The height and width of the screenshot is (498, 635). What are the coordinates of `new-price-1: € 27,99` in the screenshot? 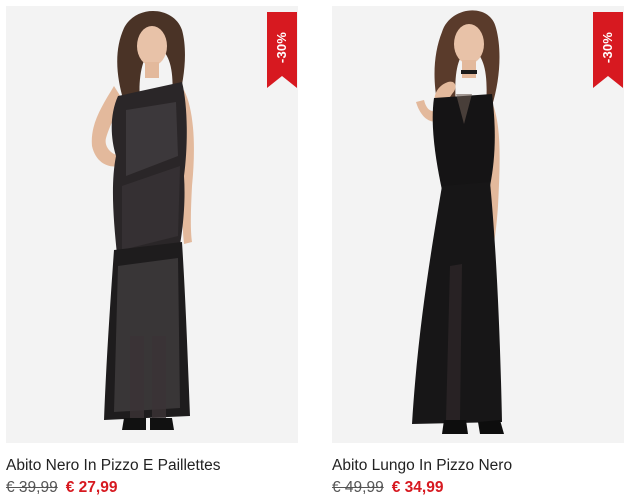 It's located at (91, 487).